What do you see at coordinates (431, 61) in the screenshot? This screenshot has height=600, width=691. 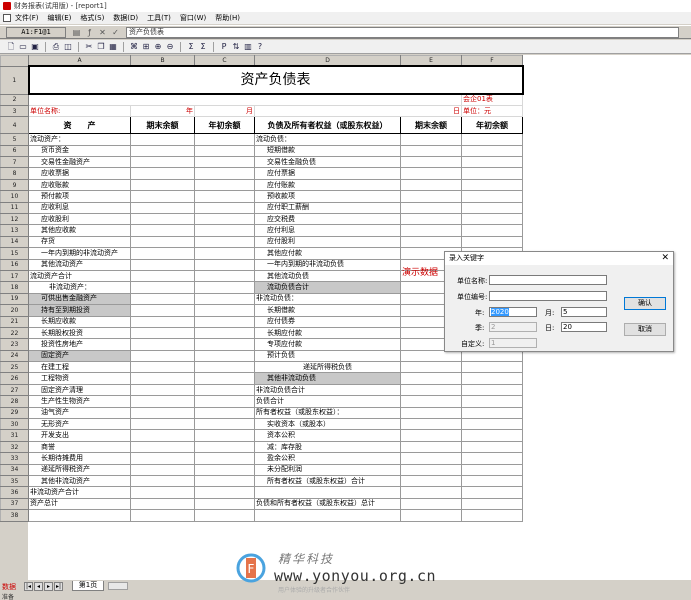 I see `column-header-e: E` at bounding box center [431, 61].